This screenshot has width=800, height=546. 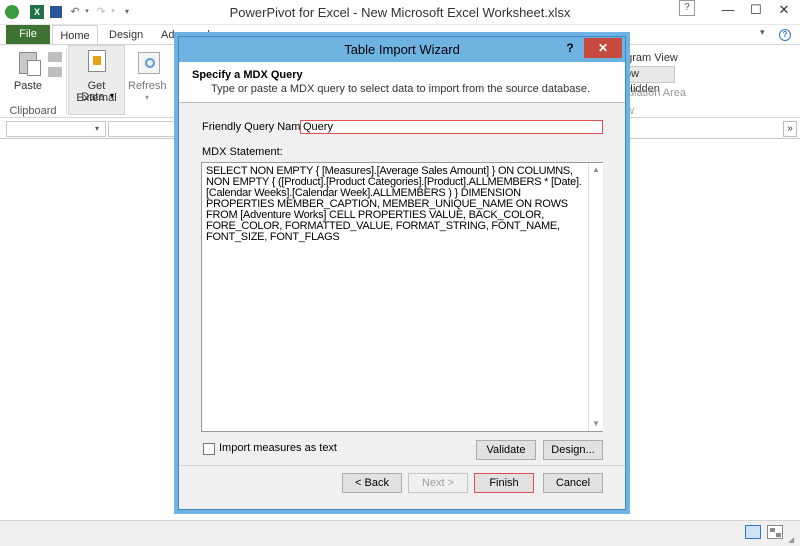 What do you see at coordinates (653, 93) in the screenshot?
I see `calculation-area-button: lculation Area` at bounding box center [653, 93].